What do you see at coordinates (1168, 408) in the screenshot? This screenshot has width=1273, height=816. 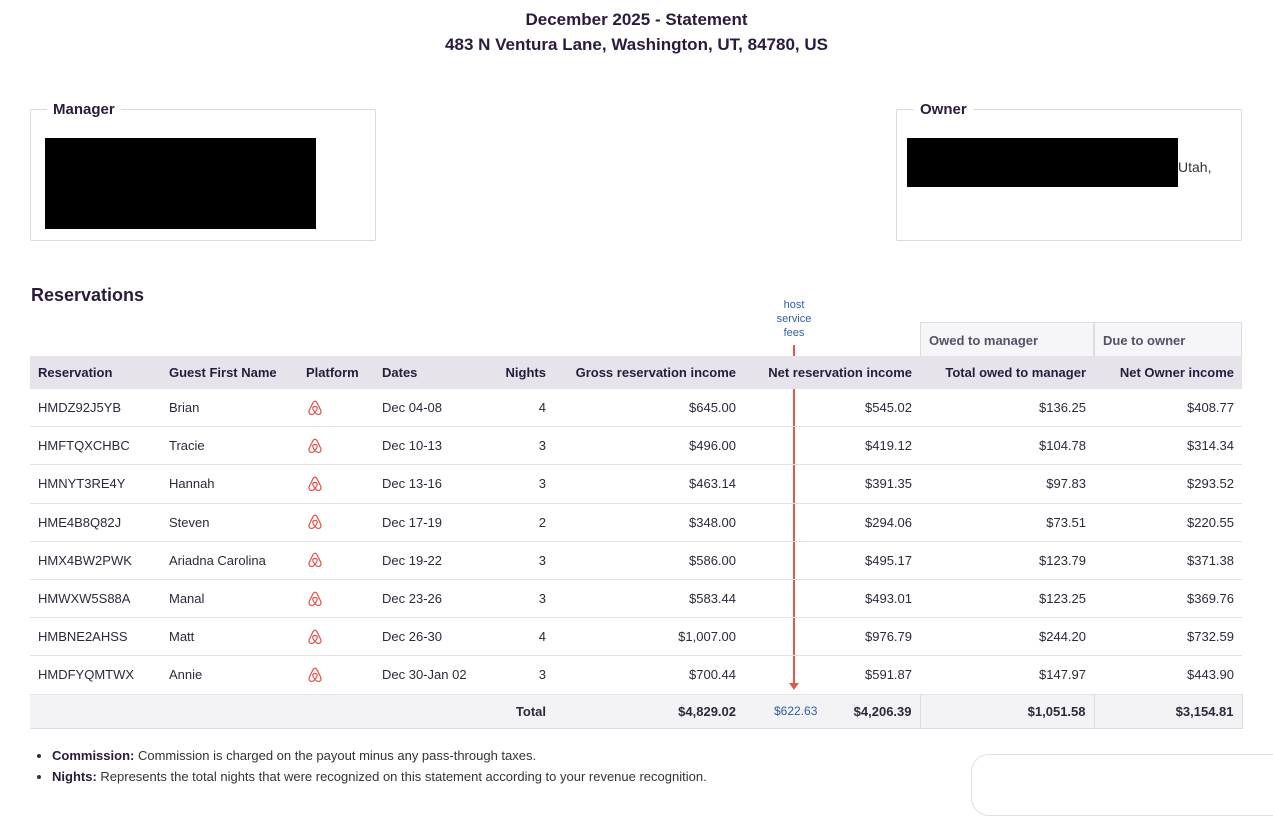 I see `cell-net-owner: $408.77` at bounding box center [1168, 408].